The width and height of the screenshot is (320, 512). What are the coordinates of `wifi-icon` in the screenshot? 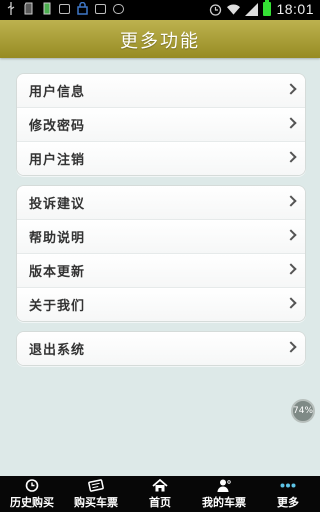 It's located at (234, 9).